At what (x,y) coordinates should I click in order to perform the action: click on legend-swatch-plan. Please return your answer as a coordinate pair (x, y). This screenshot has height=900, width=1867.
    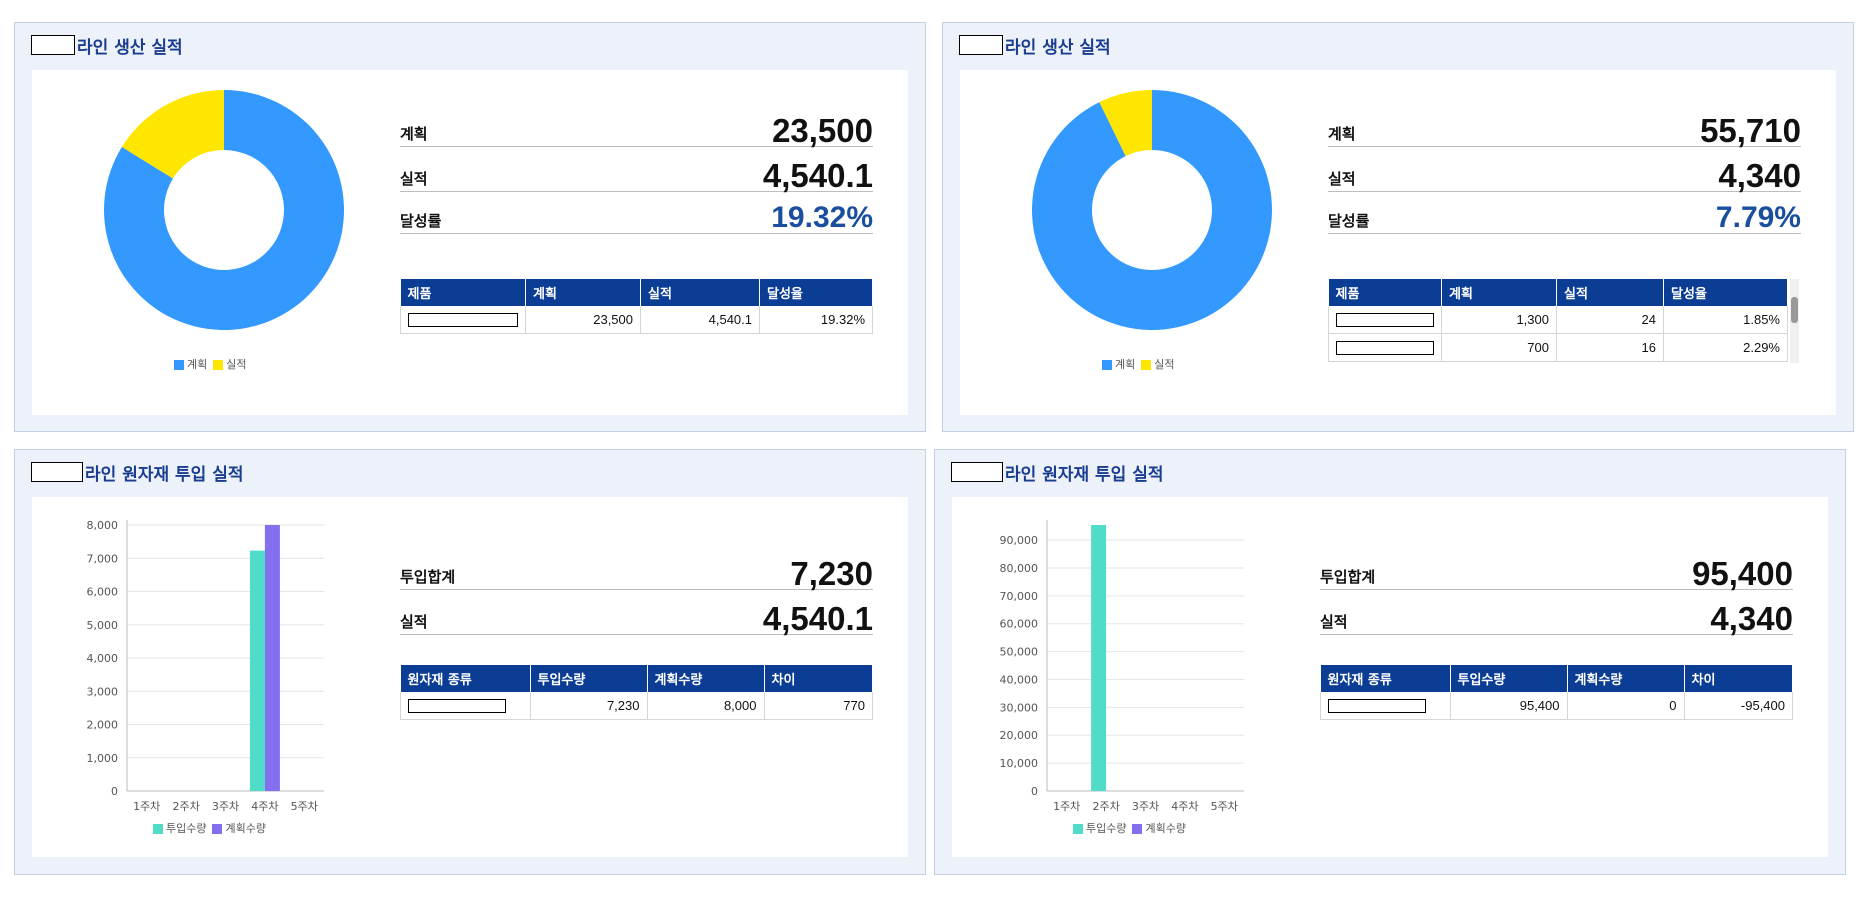
    Looking at the image, I should click on (1107, 365).